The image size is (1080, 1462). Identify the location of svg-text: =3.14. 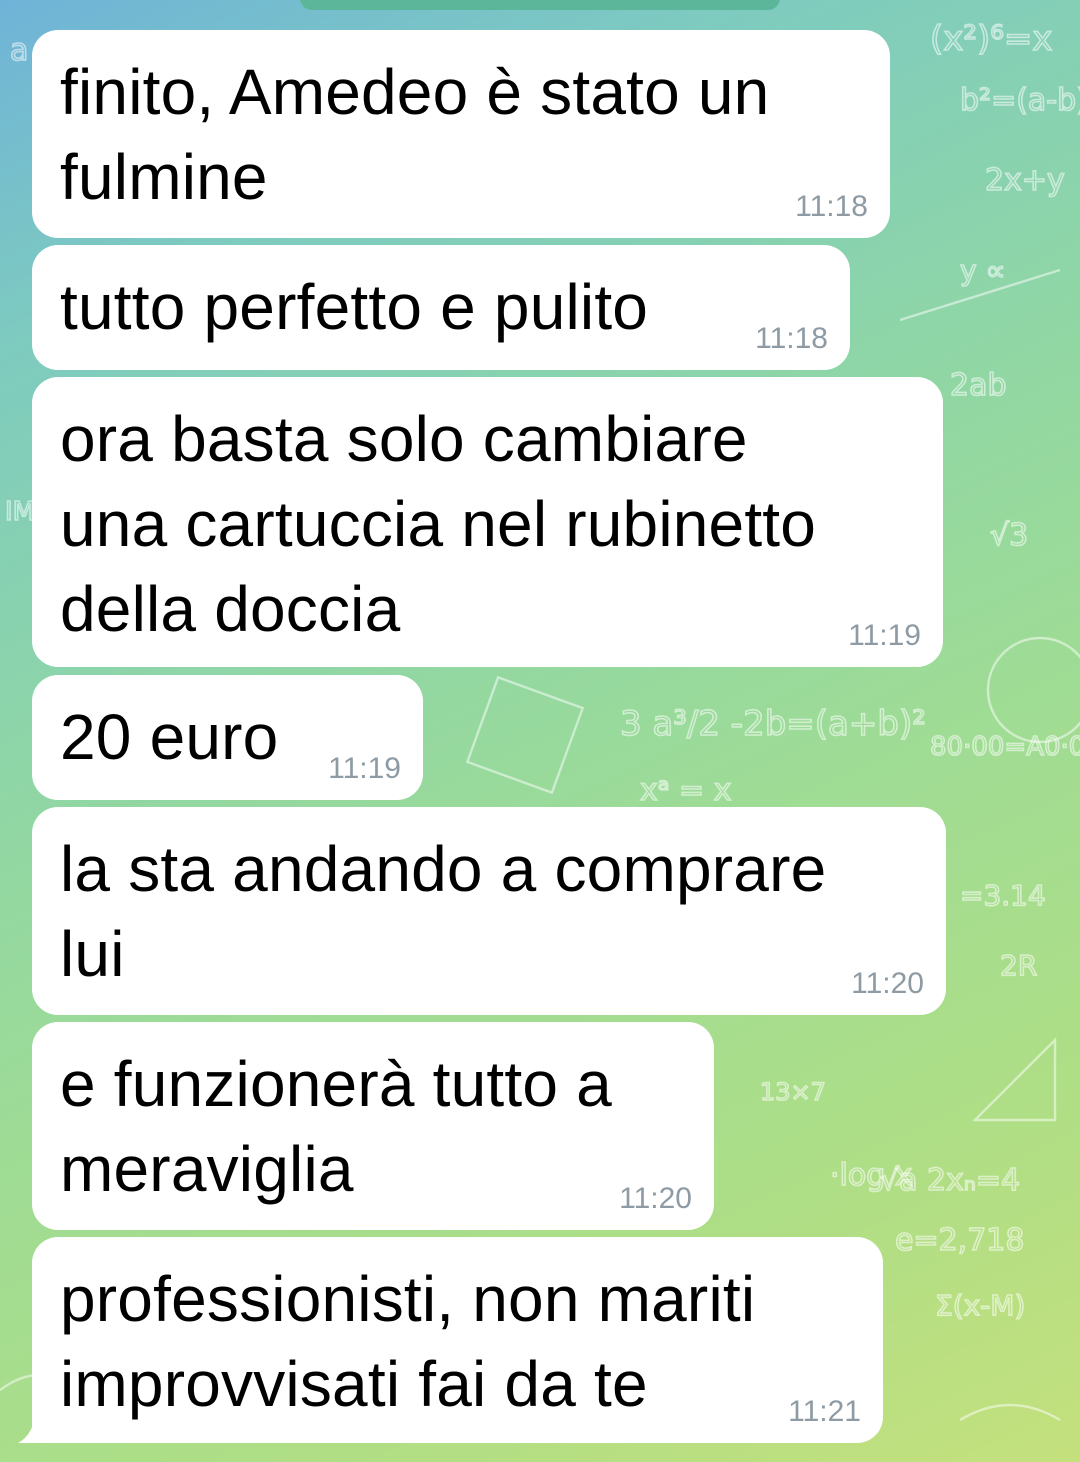
(1003, 895).